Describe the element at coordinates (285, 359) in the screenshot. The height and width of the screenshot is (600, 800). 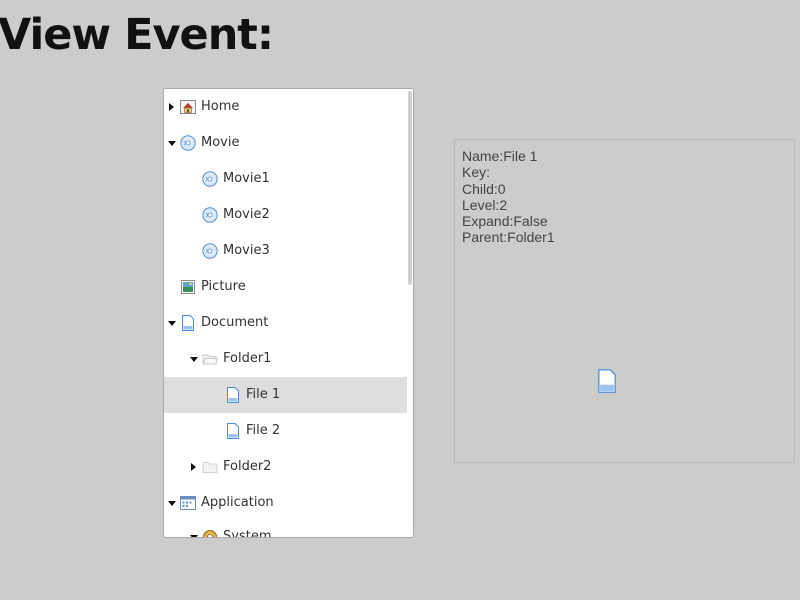
I see `tree-node-folder1: Folder1` at that location.